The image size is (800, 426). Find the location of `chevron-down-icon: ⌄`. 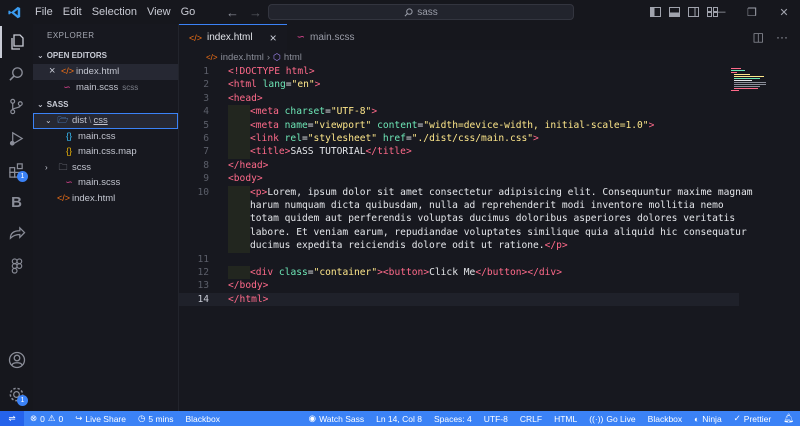

chevron-down-icon: ⌄ is located at coordinates (40, 104).